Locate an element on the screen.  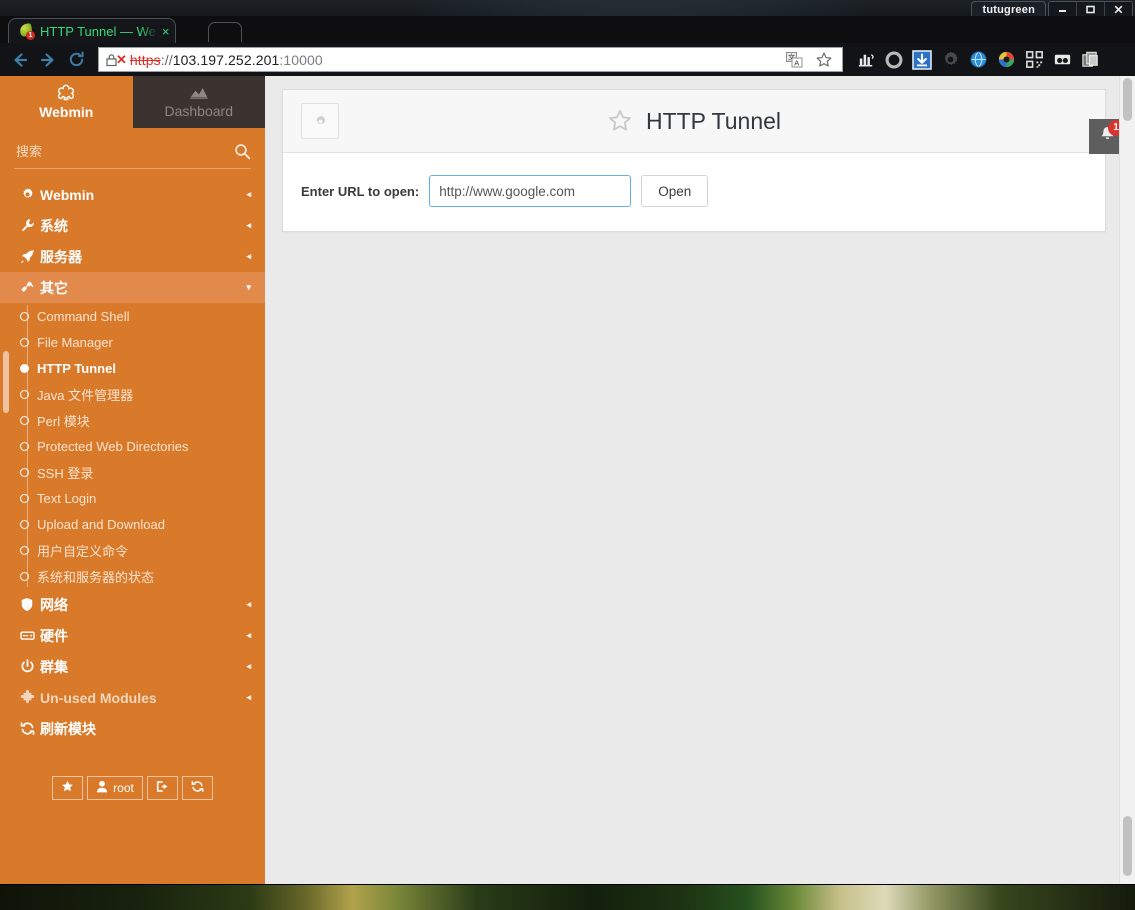
copy-extension-icon is located at coordinates (1090, 60).